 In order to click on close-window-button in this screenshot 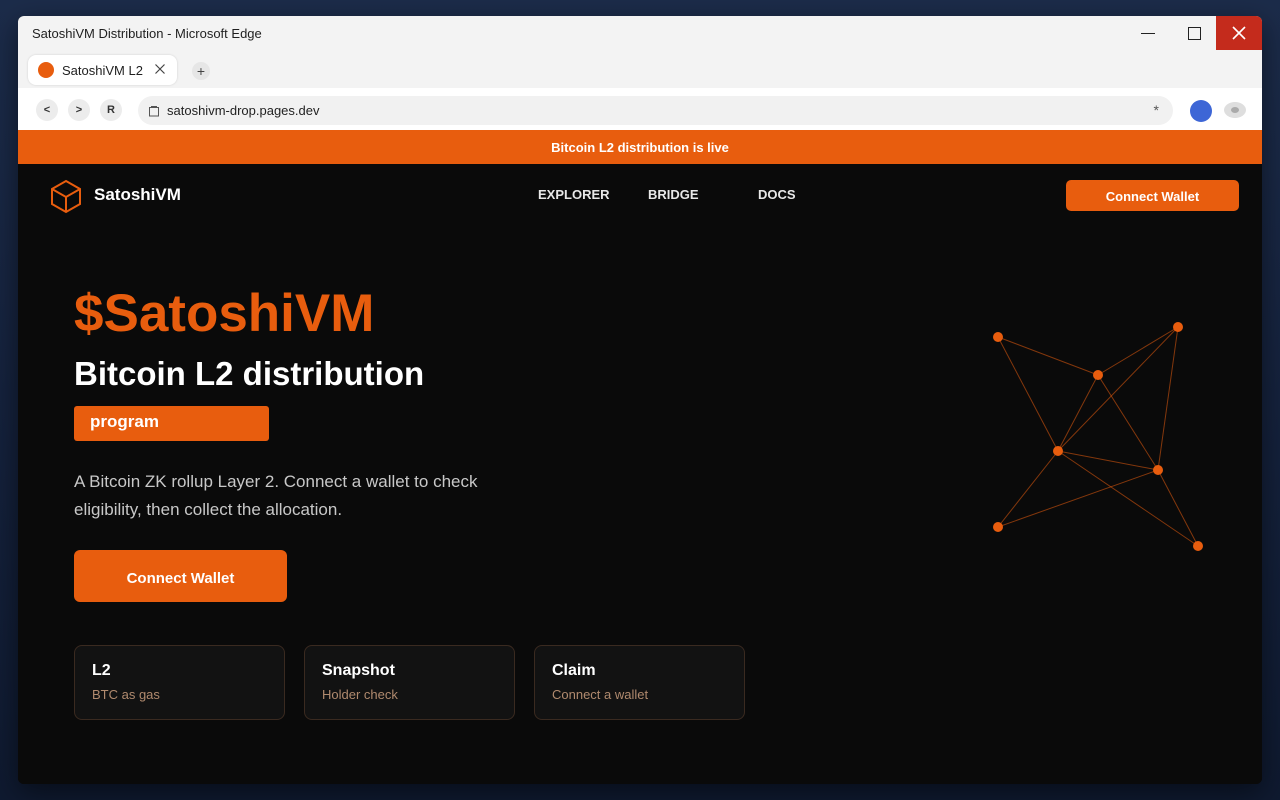, I will do `click(1239, 33)`.